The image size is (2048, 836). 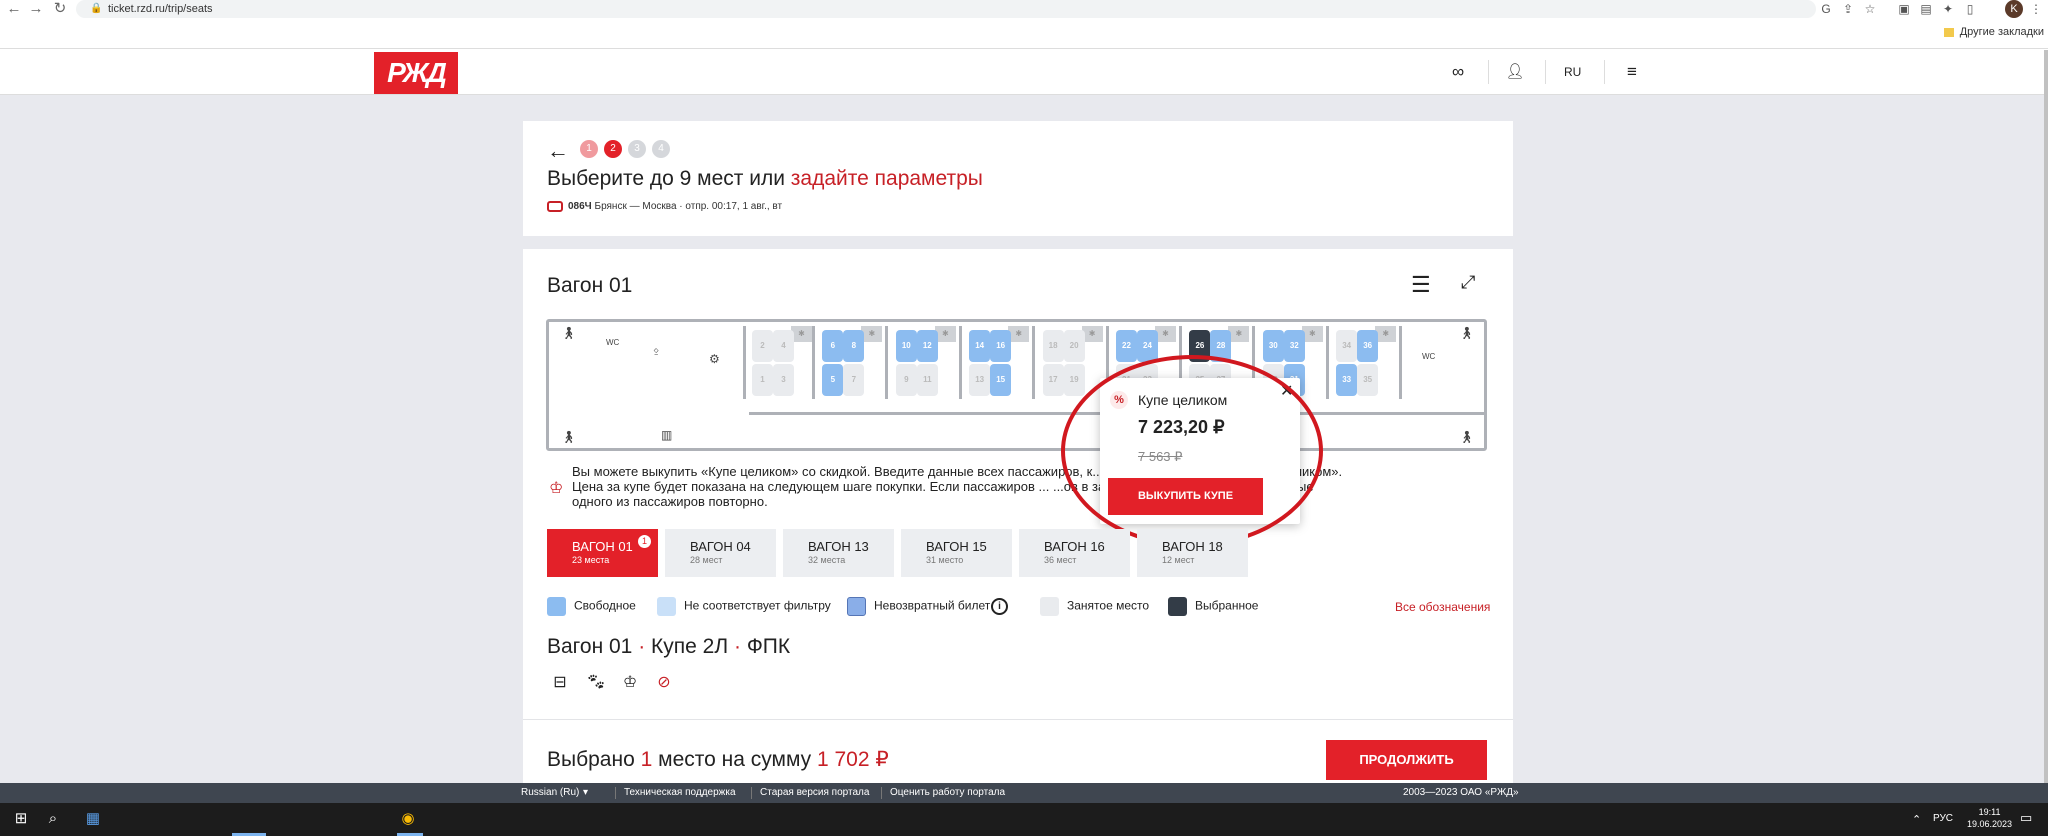 What do you see at coordinates (720, 553) in the screenshot?
I see `tab-wagon-04: ВАГОН 04 28 мест` at bounding box center [720, 553].